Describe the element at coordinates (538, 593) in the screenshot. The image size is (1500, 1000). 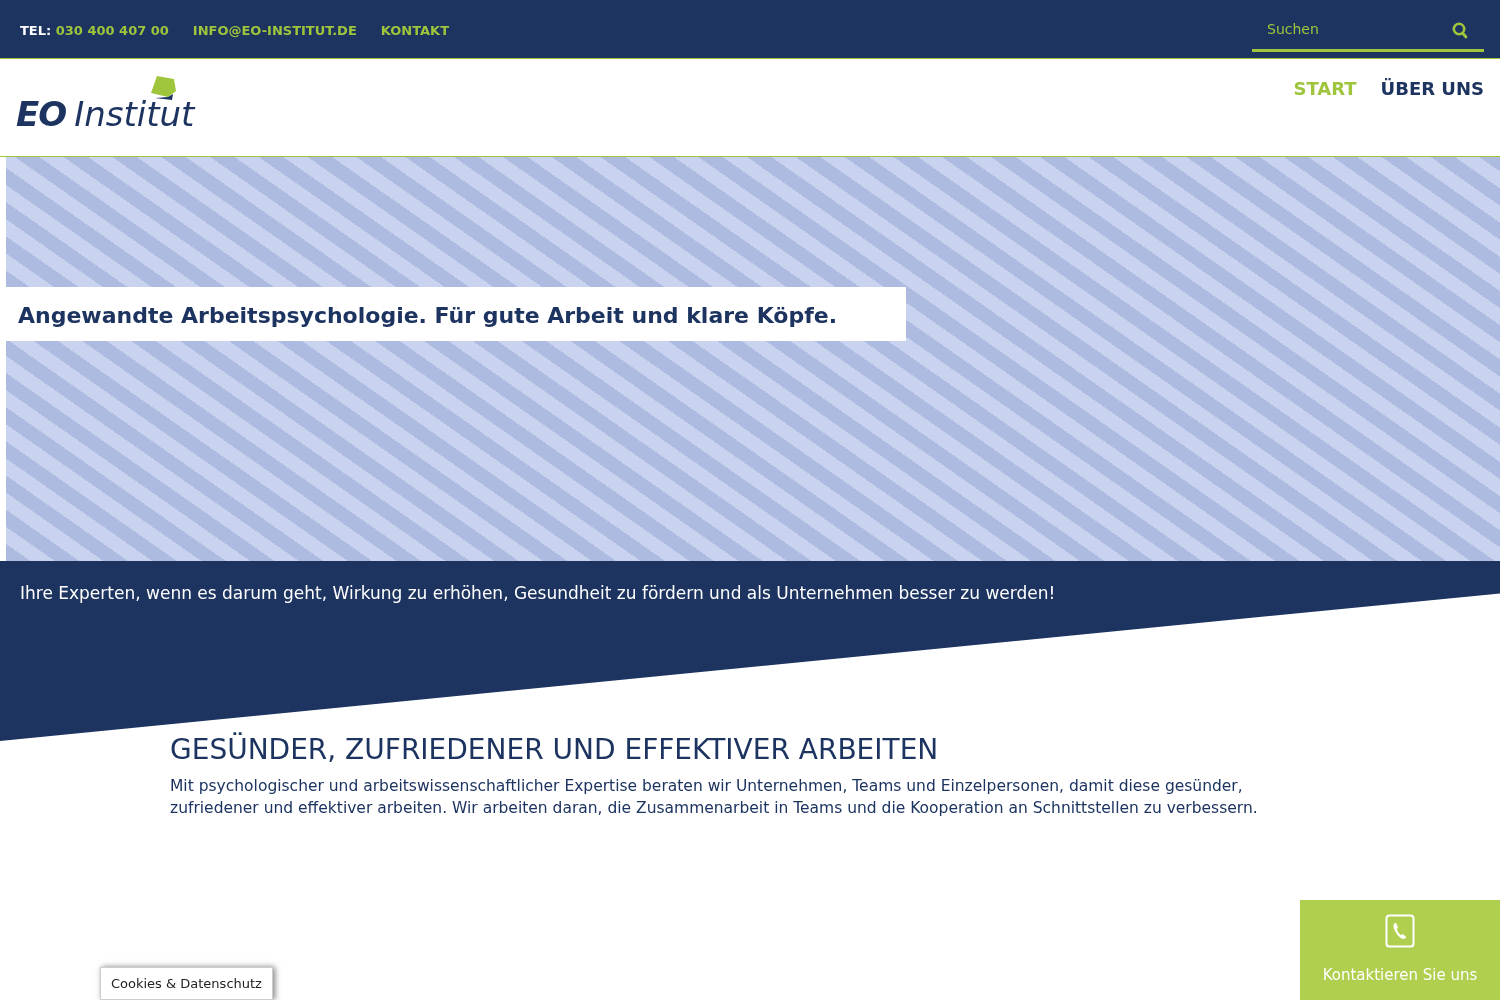
I see `tagline-text: Ihre Experten, wenn es darum geht, Wirkung zu erhöhen, Gesundheit zu fördern und als Unternehmen besser zu werden!` at that location.